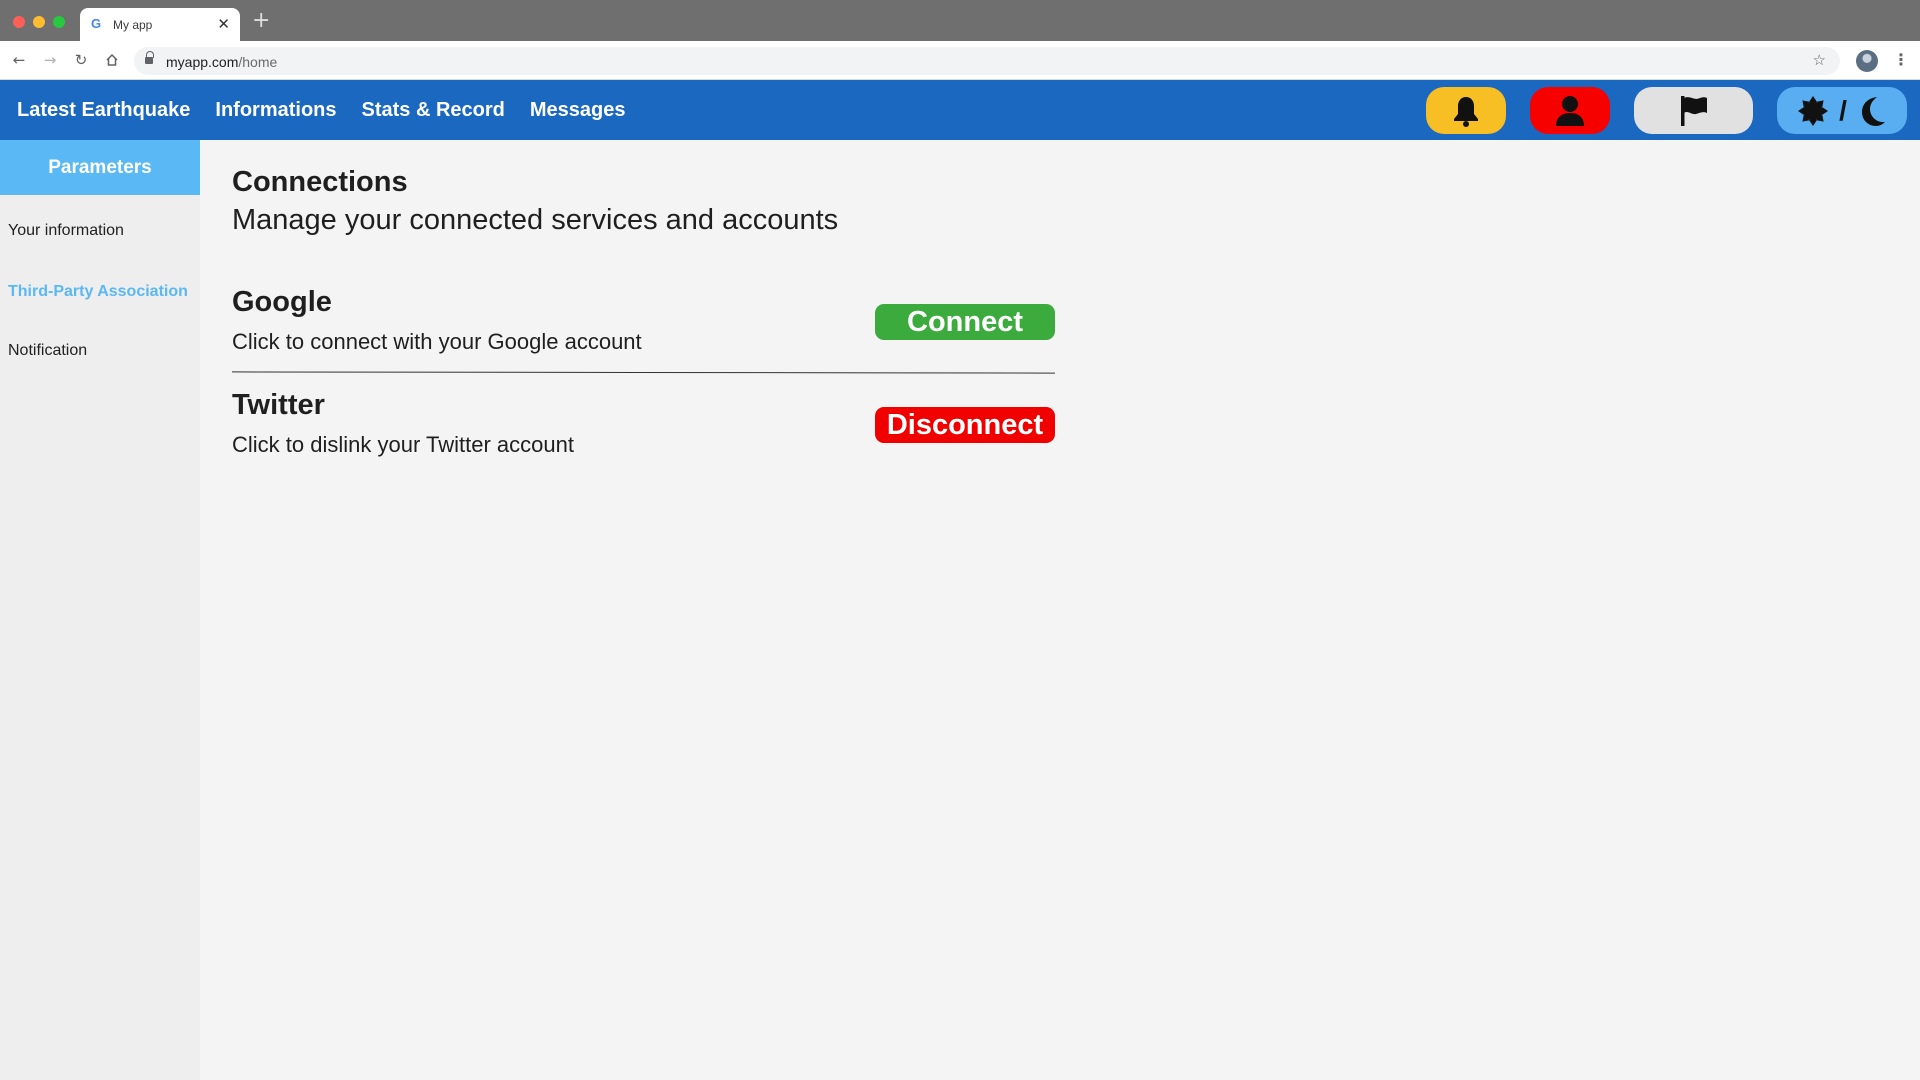  I want to click on new-tab-button: +, so click(261, 21).